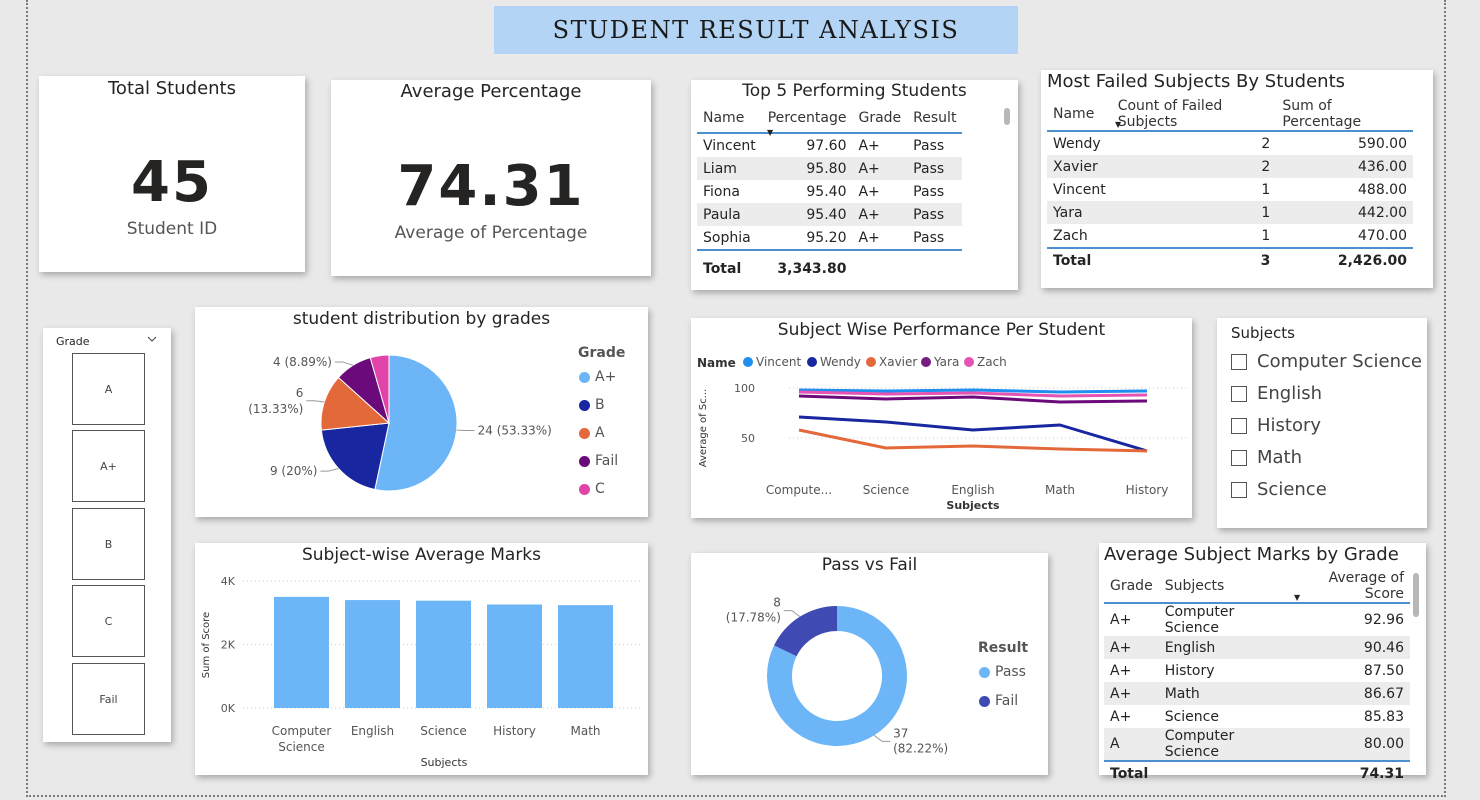  Describe the element at coordinates (592, 489) in the screenshot. I see `legend-item-c: C` at that location.